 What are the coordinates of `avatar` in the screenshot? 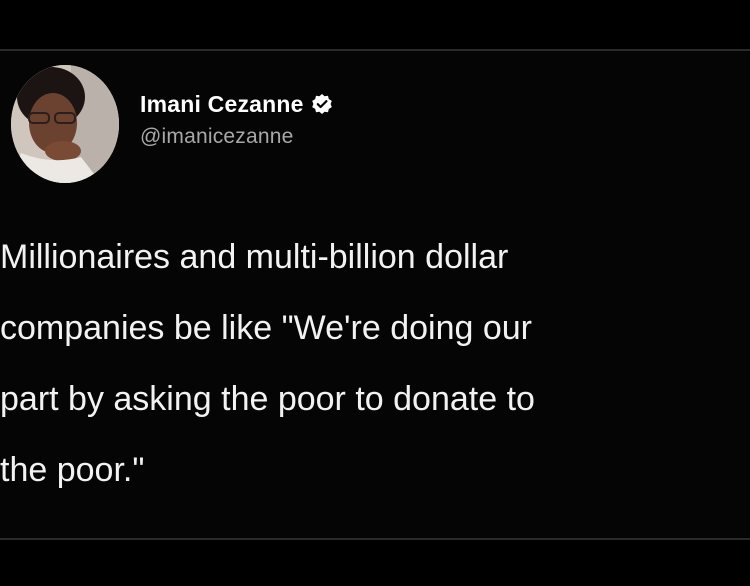 It's located at (65, 124).